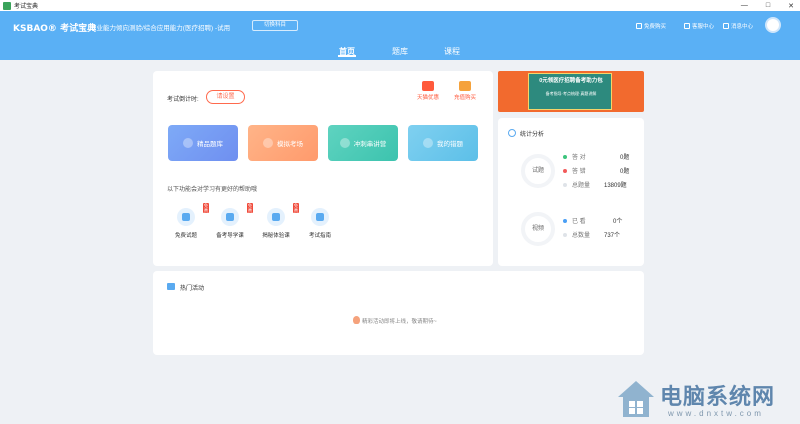  What do you see at coordinates (399, 322) in the screenshot?
I see `activities-empty-text: 精彩活动即将上线，敬请期待~` at bounding box center [399, 322].